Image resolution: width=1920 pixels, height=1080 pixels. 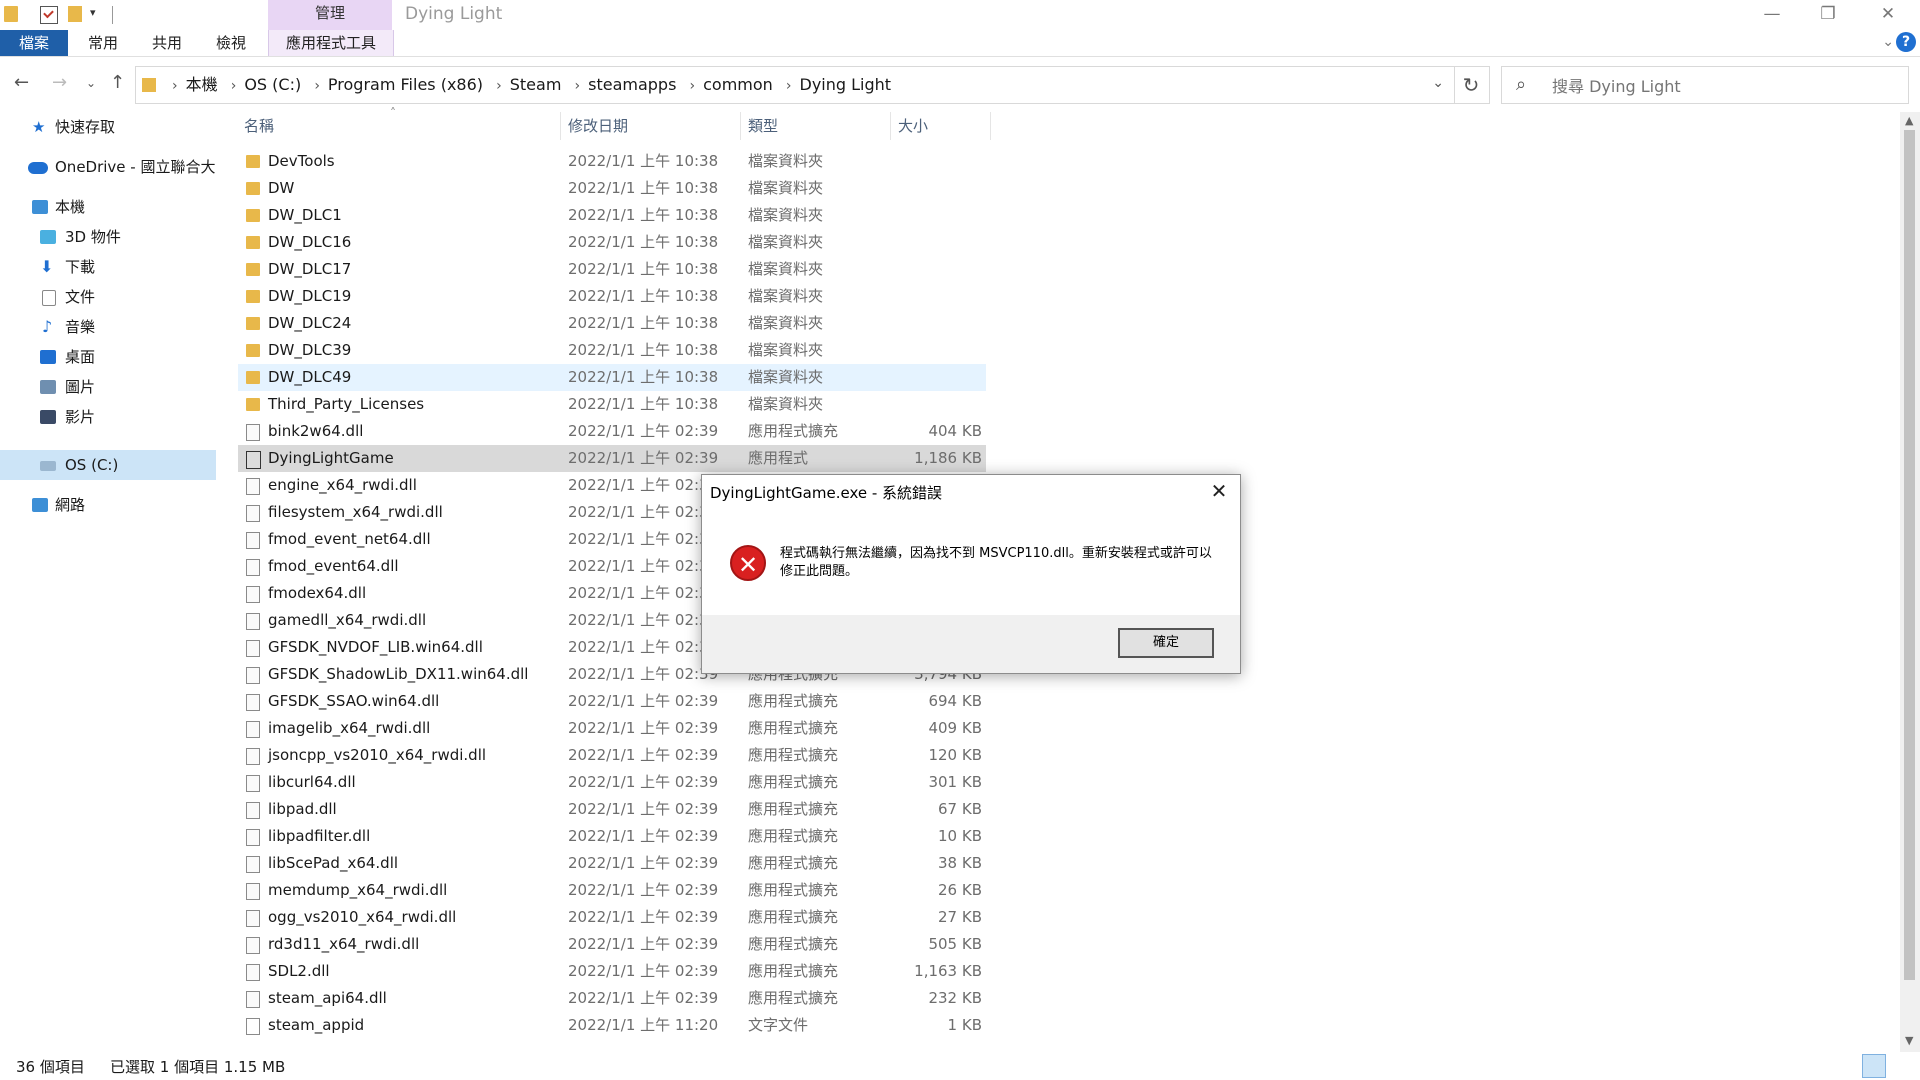 I want to click on table-row: DW_DLC24 2022/1/1 上午 10:38 檔案資料夾, so click(x=612, y=323).